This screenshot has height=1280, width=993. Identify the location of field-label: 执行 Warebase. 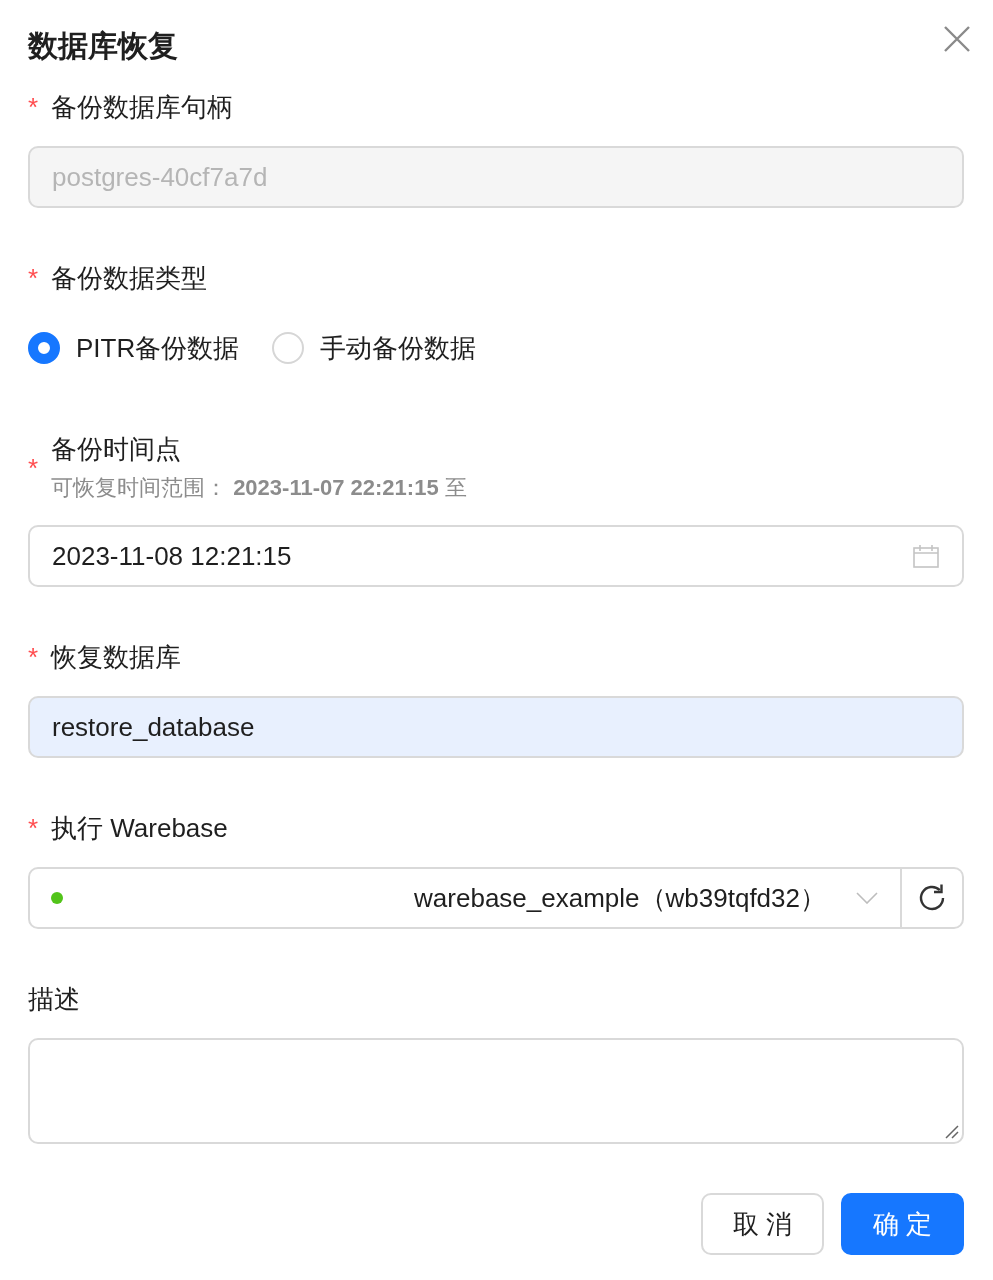
(139, 828).